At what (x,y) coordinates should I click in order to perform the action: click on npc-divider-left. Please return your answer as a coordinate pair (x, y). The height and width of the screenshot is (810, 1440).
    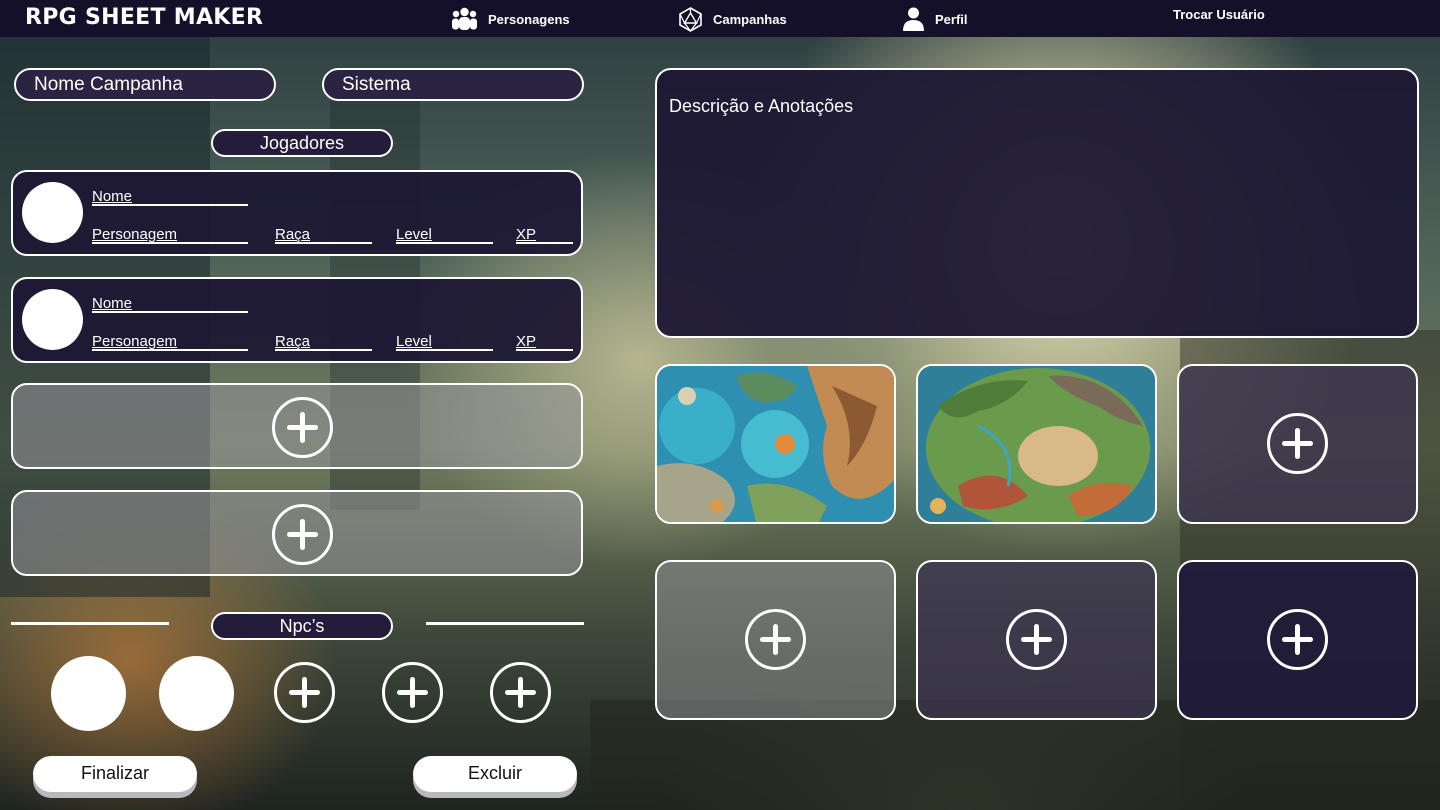
    Looking at the image, I should click on (90, 623).